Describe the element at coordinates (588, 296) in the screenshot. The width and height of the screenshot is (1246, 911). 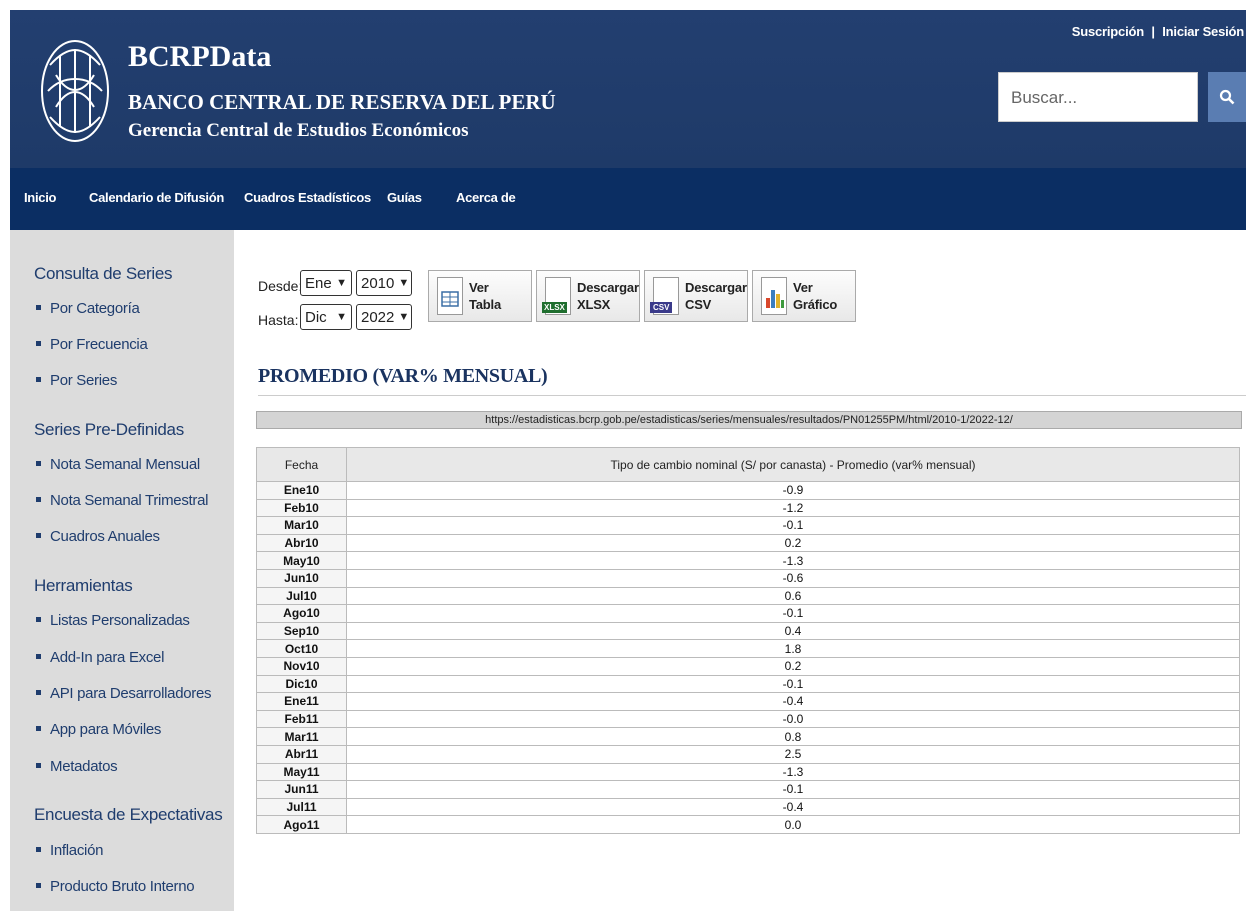
I see `download-xlsx-button: XLSX Descargar XLSX` at that location.